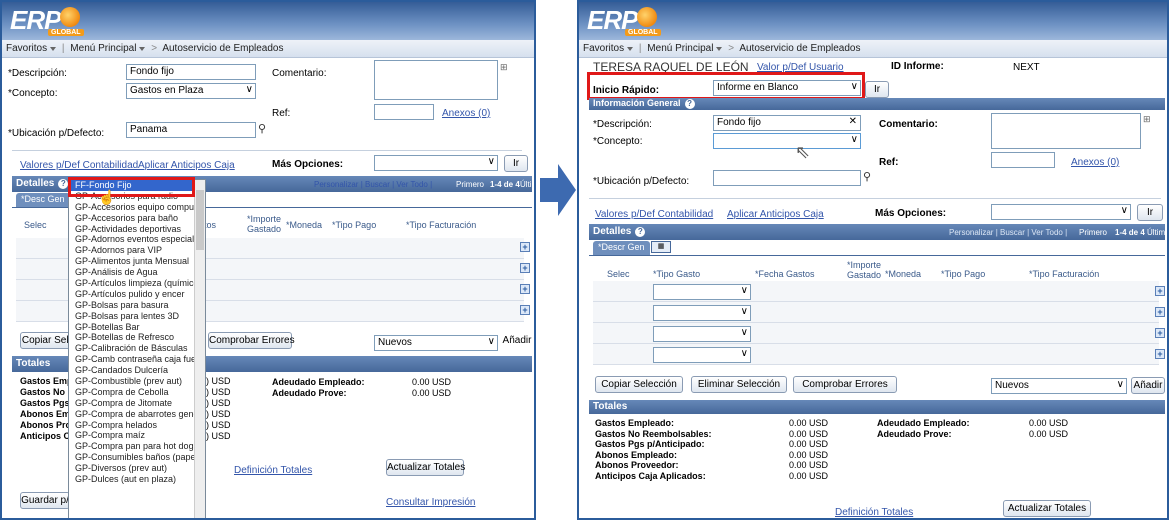 The image size is (1169, 520). I want to click on concepto-select: ∨, so click(787, 141).